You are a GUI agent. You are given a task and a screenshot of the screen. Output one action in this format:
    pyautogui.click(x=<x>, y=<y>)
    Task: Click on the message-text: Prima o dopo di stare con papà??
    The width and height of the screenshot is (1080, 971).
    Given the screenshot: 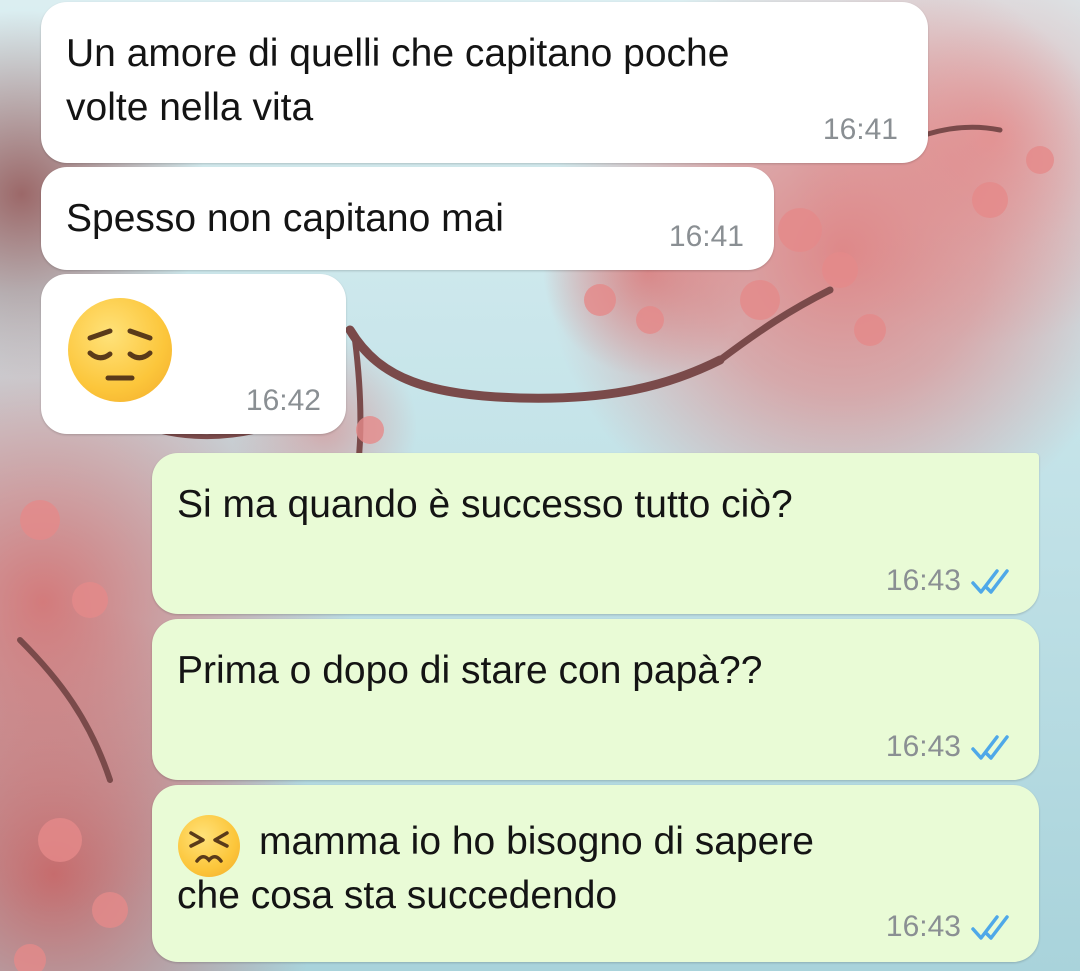 What is the action you would take?
    pyautogui.click(x=470, y=670)
    